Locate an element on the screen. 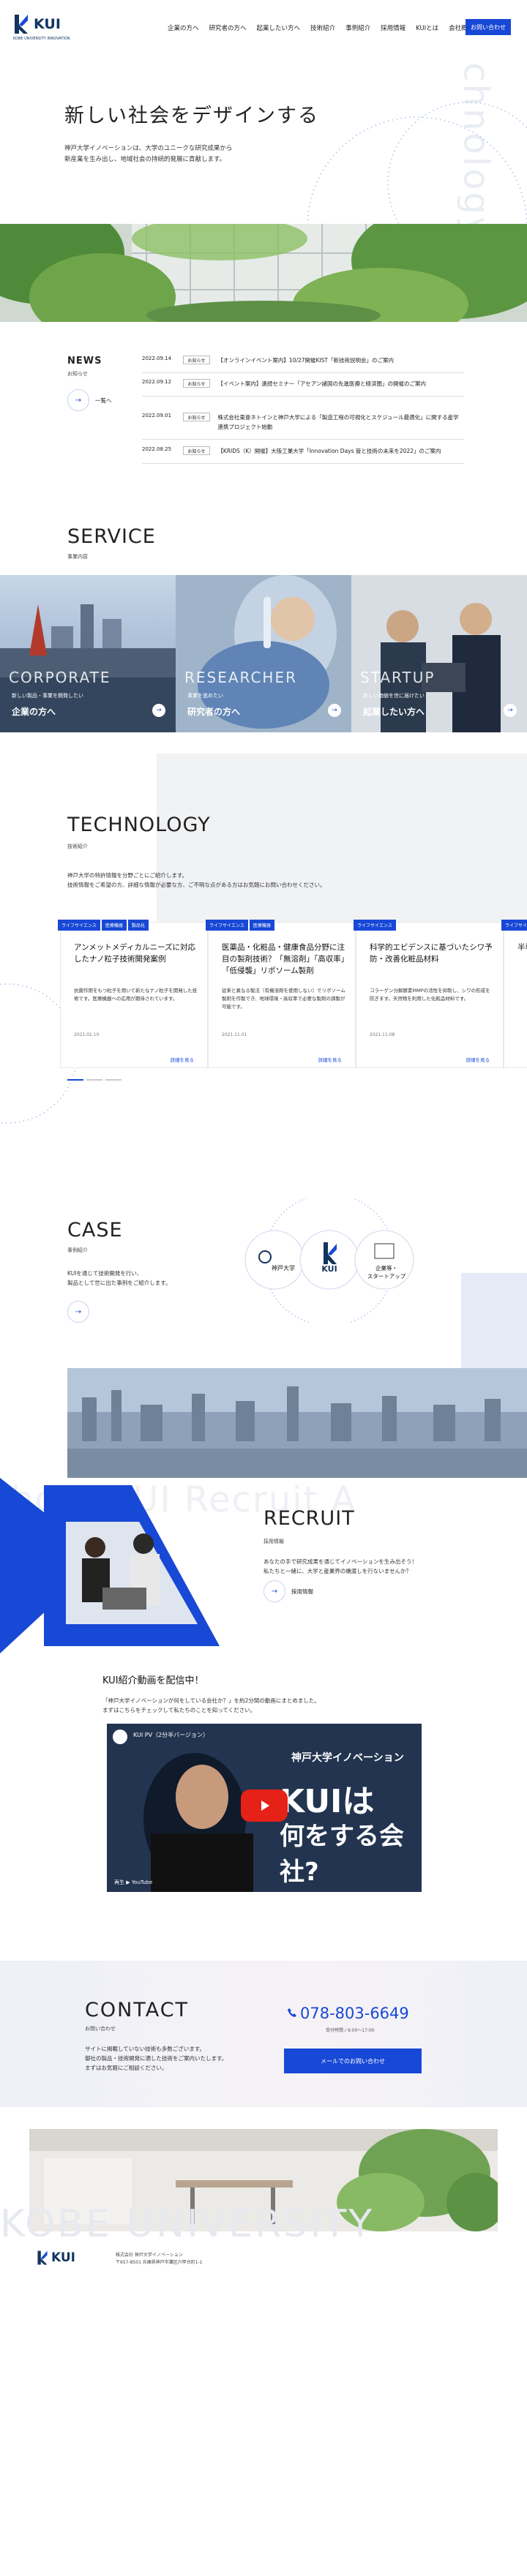  service-desc: 新しい価値を世に届けたい is located at coordinates (394, 696).